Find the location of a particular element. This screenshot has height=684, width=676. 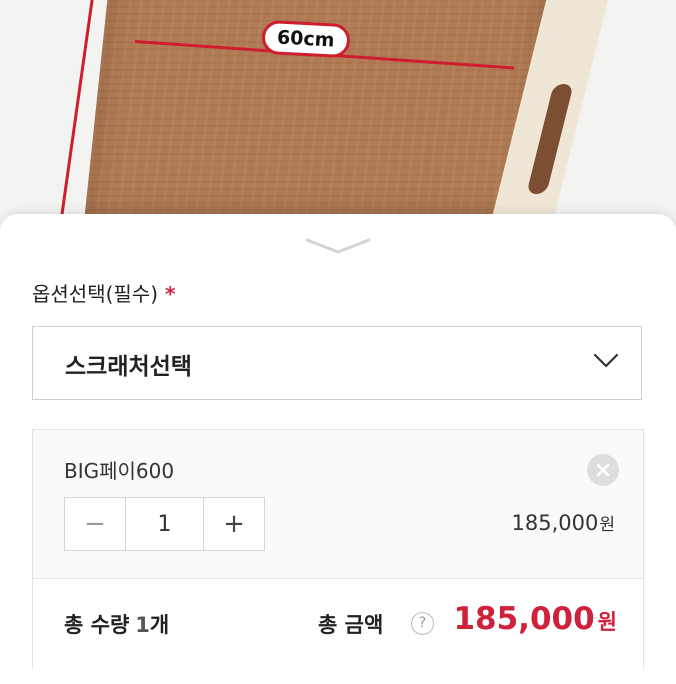

total-amount-label: 총 금액 is located at coordinates (351, 625).